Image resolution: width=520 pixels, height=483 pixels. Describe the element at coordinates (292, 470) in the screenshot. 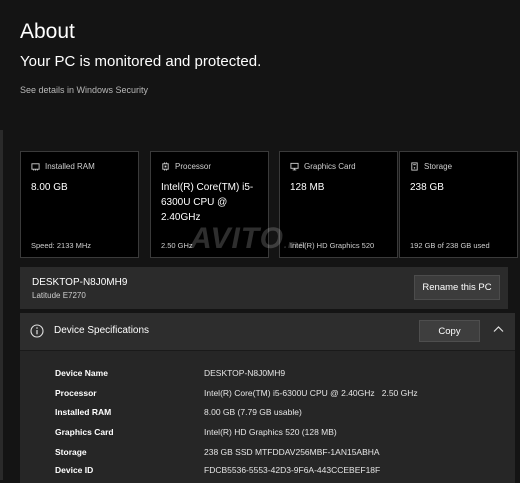

I see `spec-value: FDCB5536-5553-42D3-9F6A-443CCEBEF18F` at that location.